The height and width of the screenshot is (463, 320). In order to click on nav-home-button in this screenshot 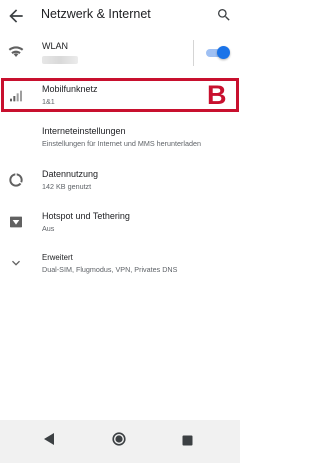, I will do `click(119, 439)`.